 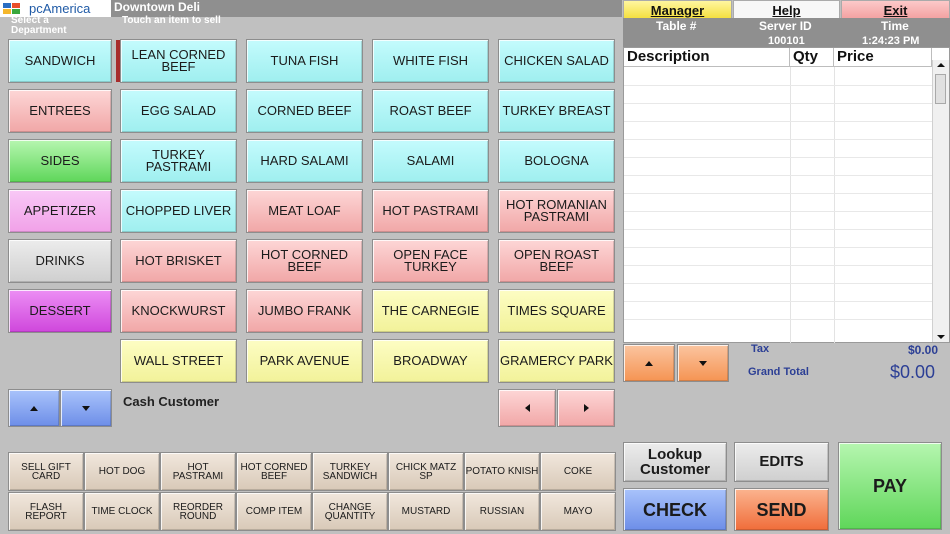 I want to click on dept-sandwich: SANDWICH, so click(x=60, y=61).